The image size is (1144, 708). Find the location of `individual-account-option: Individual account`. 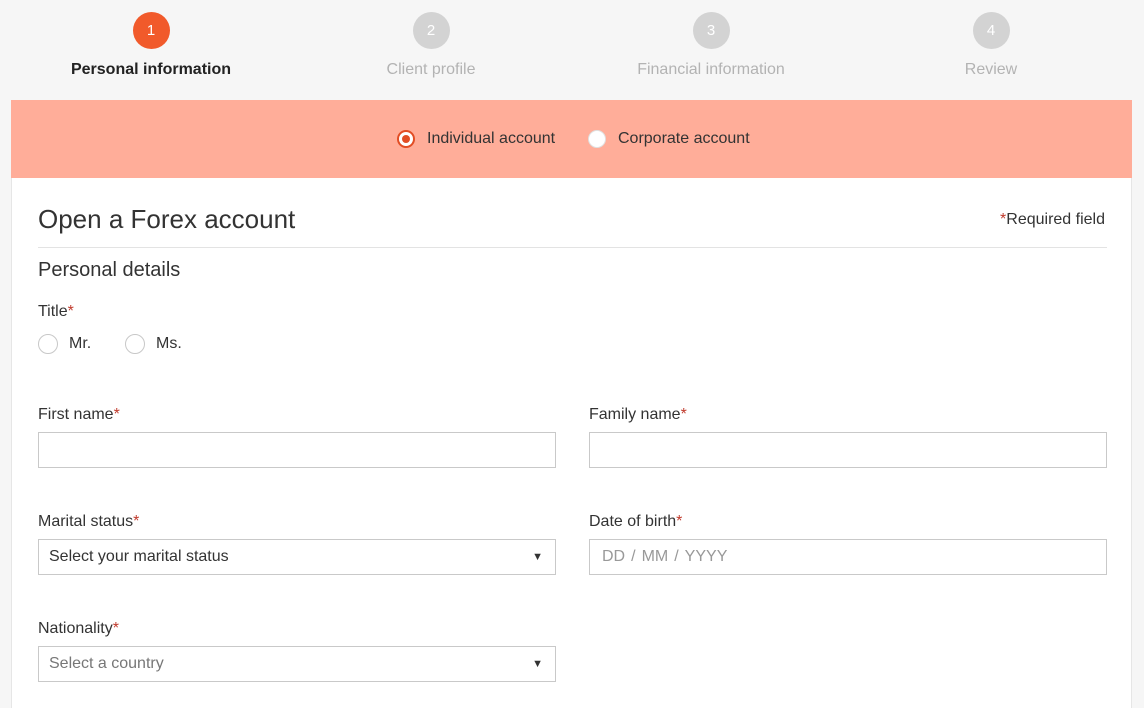

individual-account-option: Individual account is located at coordinates (476, 139).